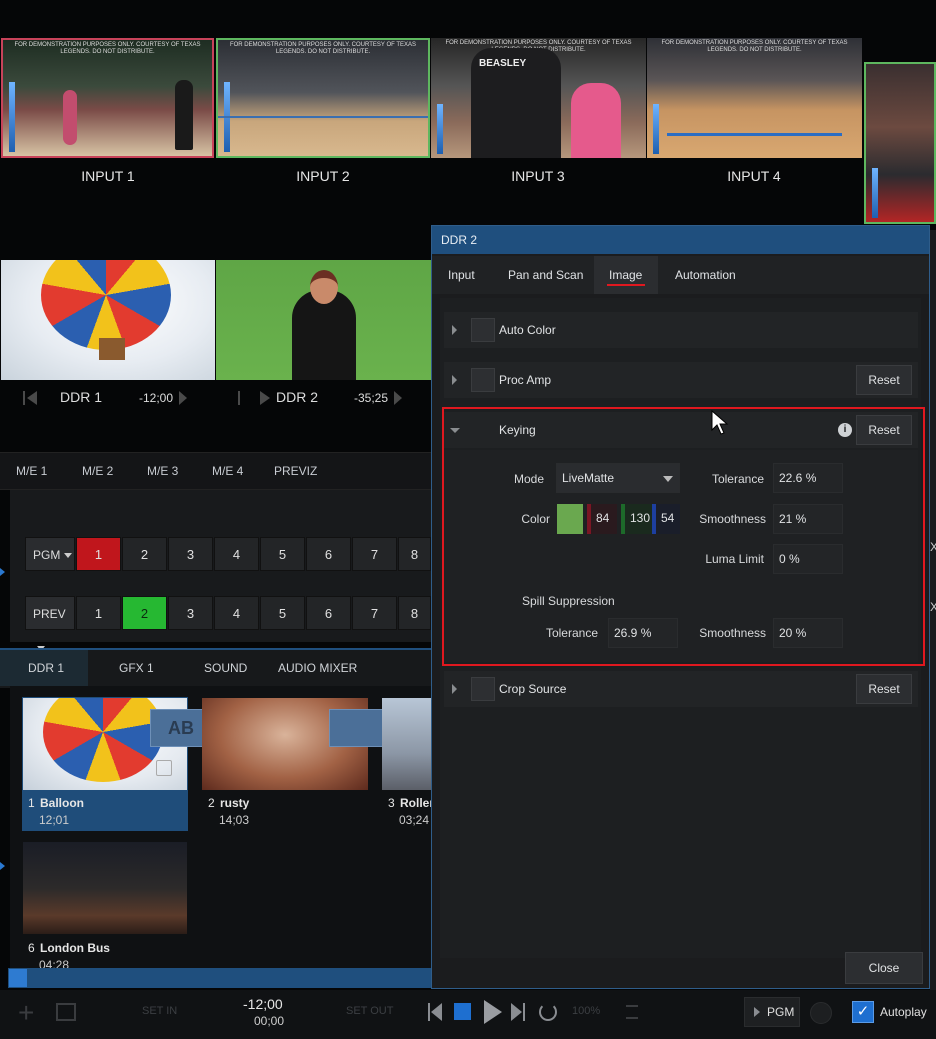 The image size is (936, 1039). Describe the element at coordinates (282, 613) in the screenshot. I see `prev-button-5: 5` at that location.